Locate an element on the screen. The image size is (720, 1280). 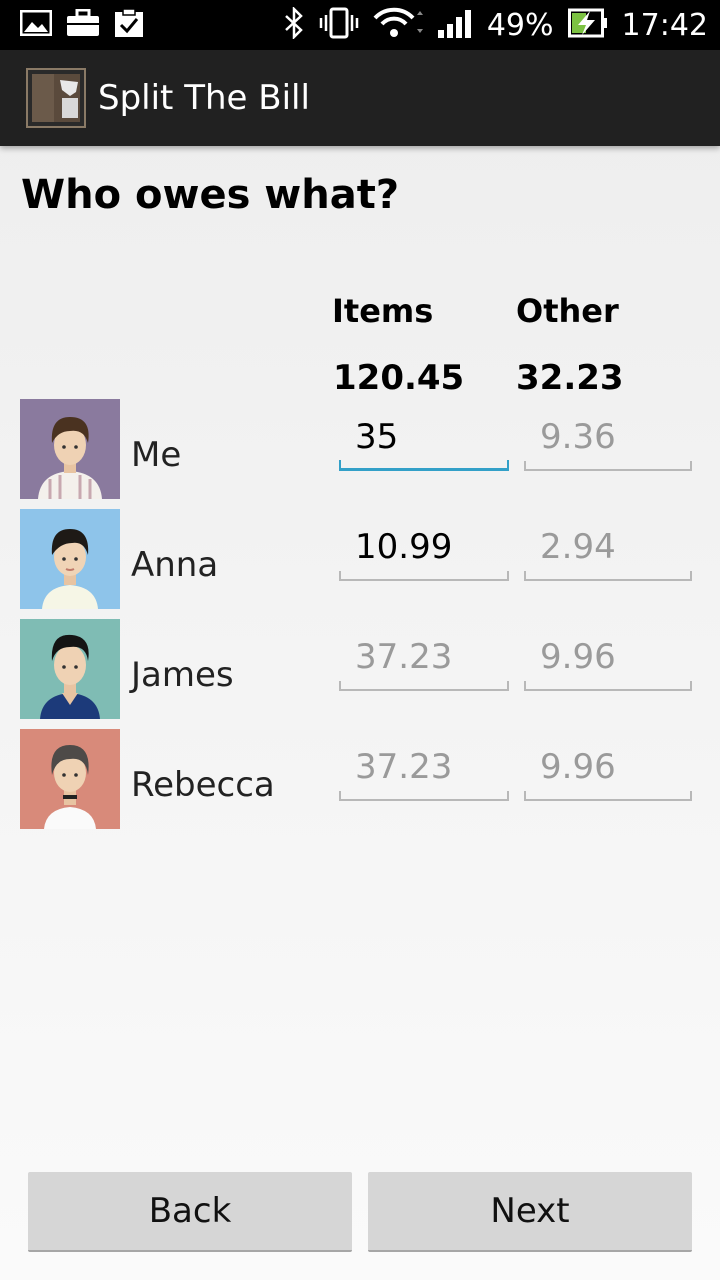
person-name: Me is located at coordinates (156, 455).